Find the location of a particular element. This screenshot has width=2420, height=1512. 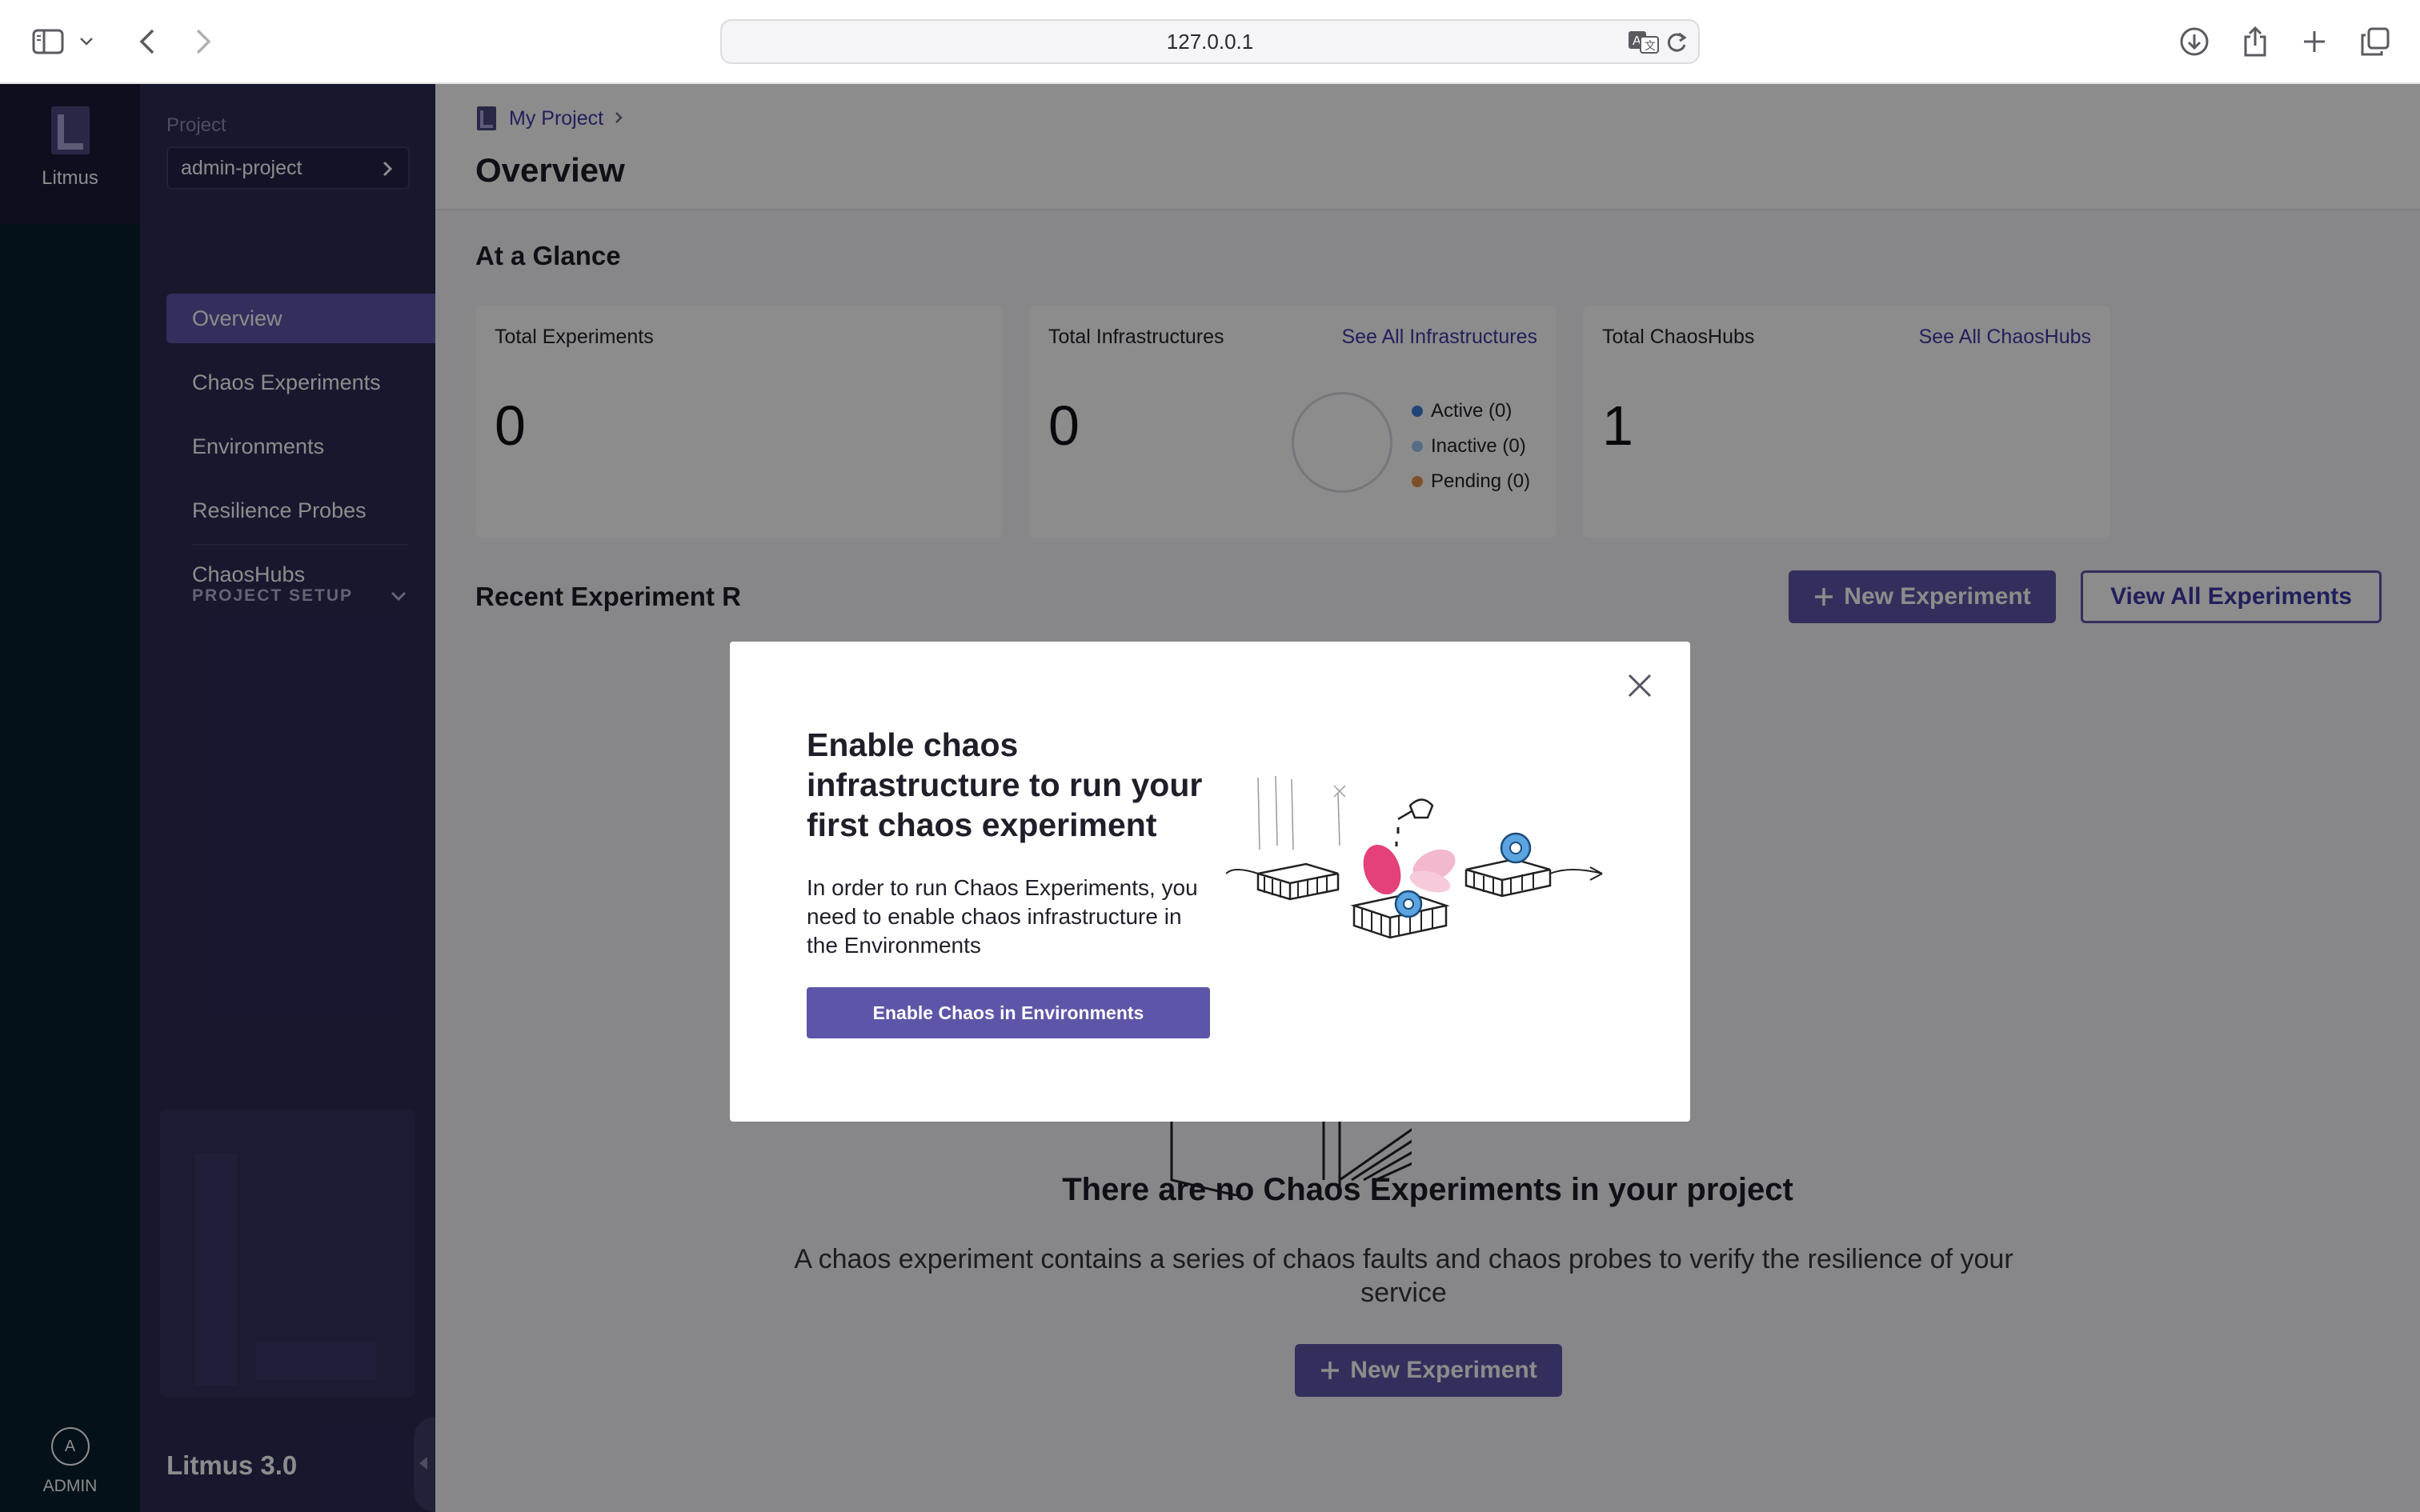

chaos-illustration is located at coordinates (1414, 857).